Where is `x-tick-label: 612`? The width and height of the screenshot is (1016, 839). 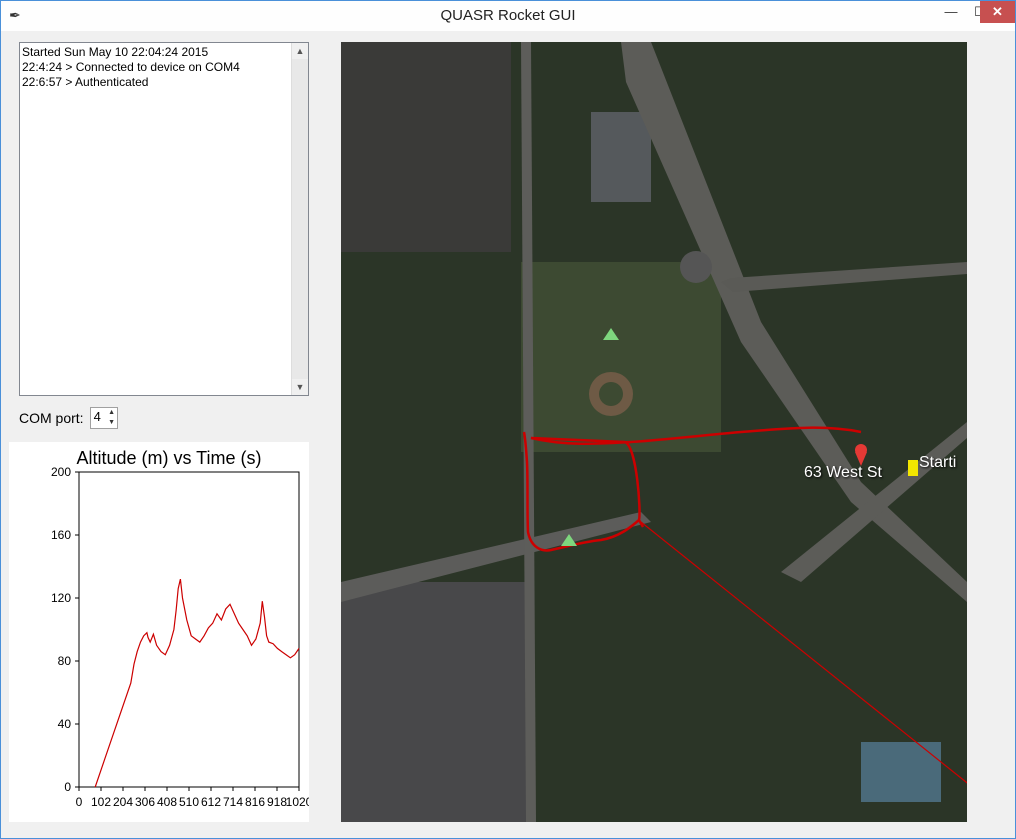
x-tick-label: 612 is located at coordinates (211, 802).